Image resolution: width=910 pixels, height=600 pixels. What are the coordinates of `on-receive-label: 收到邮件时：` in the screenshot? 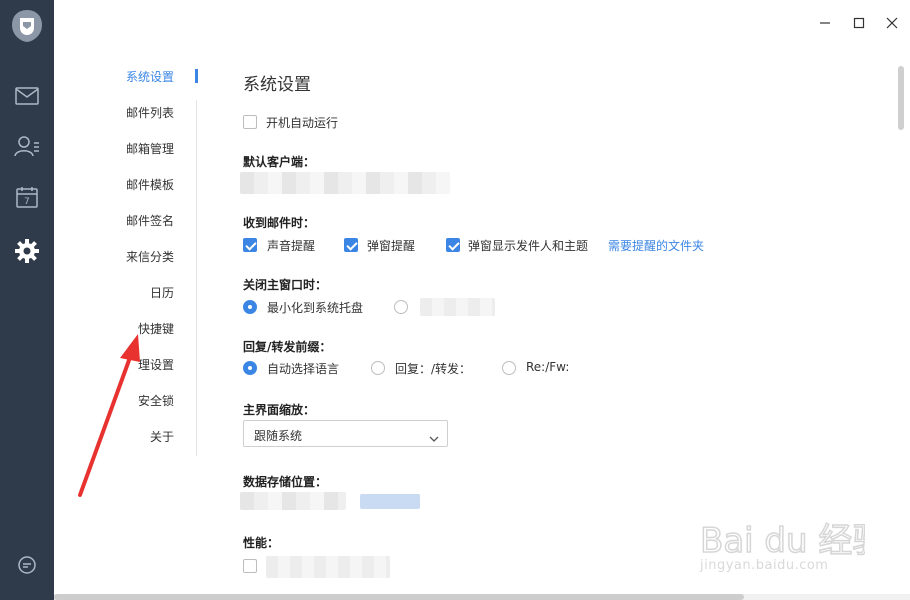 It's located at (279, 223).